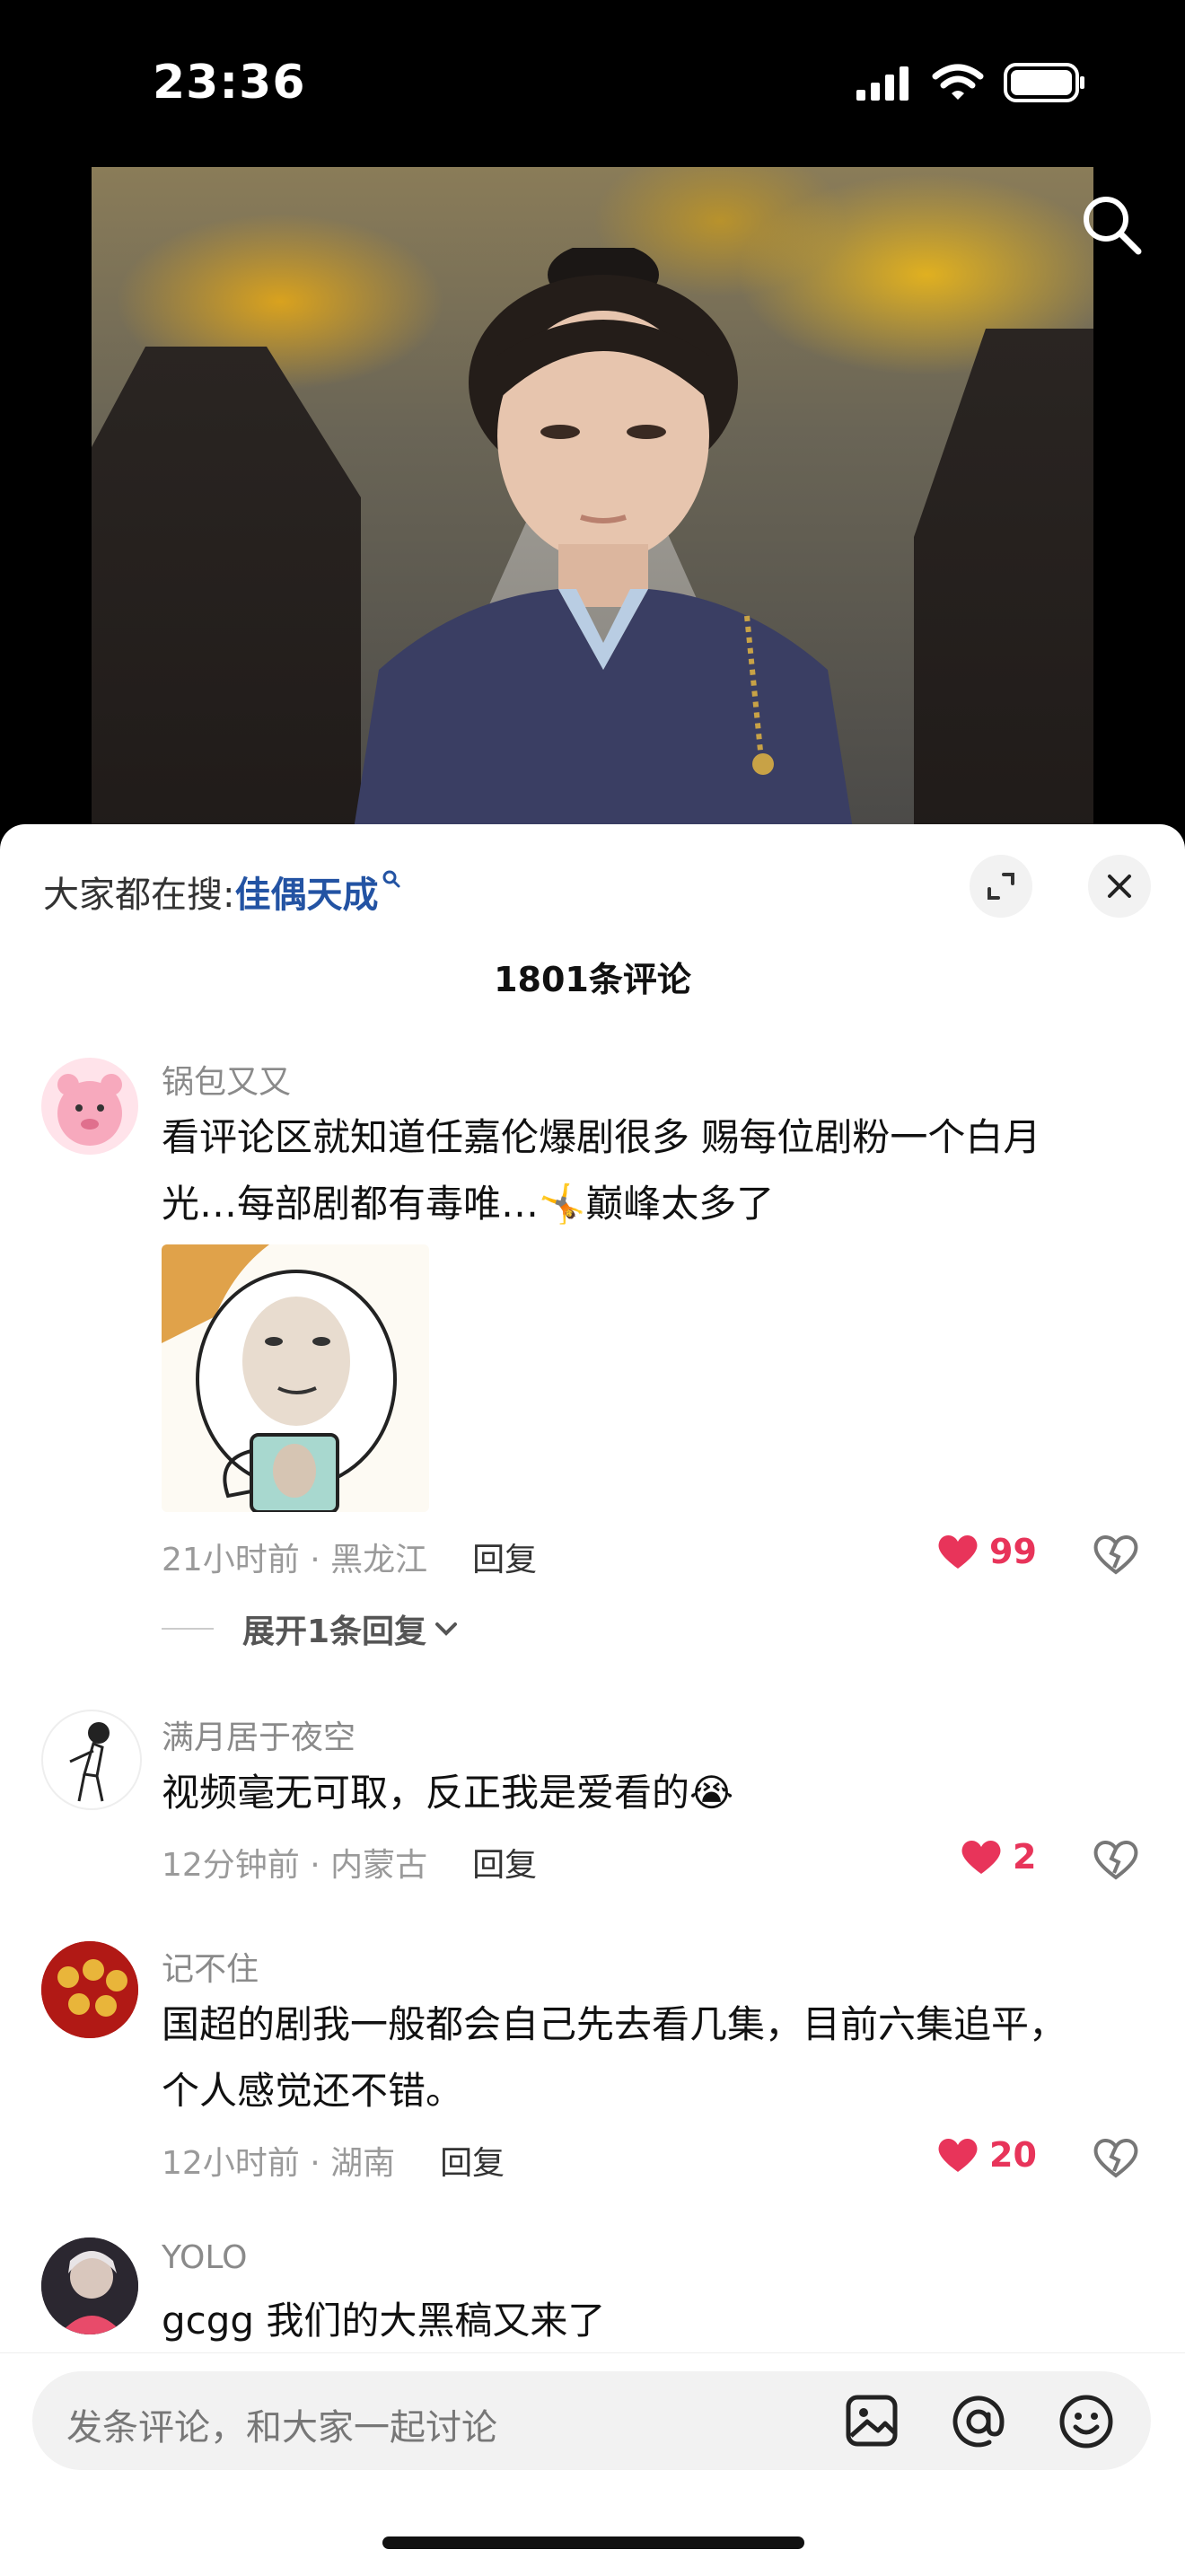 The image size is (1185, 2576). I want to click on comment-text: 看评论区就知道任嘉伦爆剧很多 赐每位剧粉一个白月光…每部剧都有毒唯…🤸巅峰太多了, so click(601, 1170).